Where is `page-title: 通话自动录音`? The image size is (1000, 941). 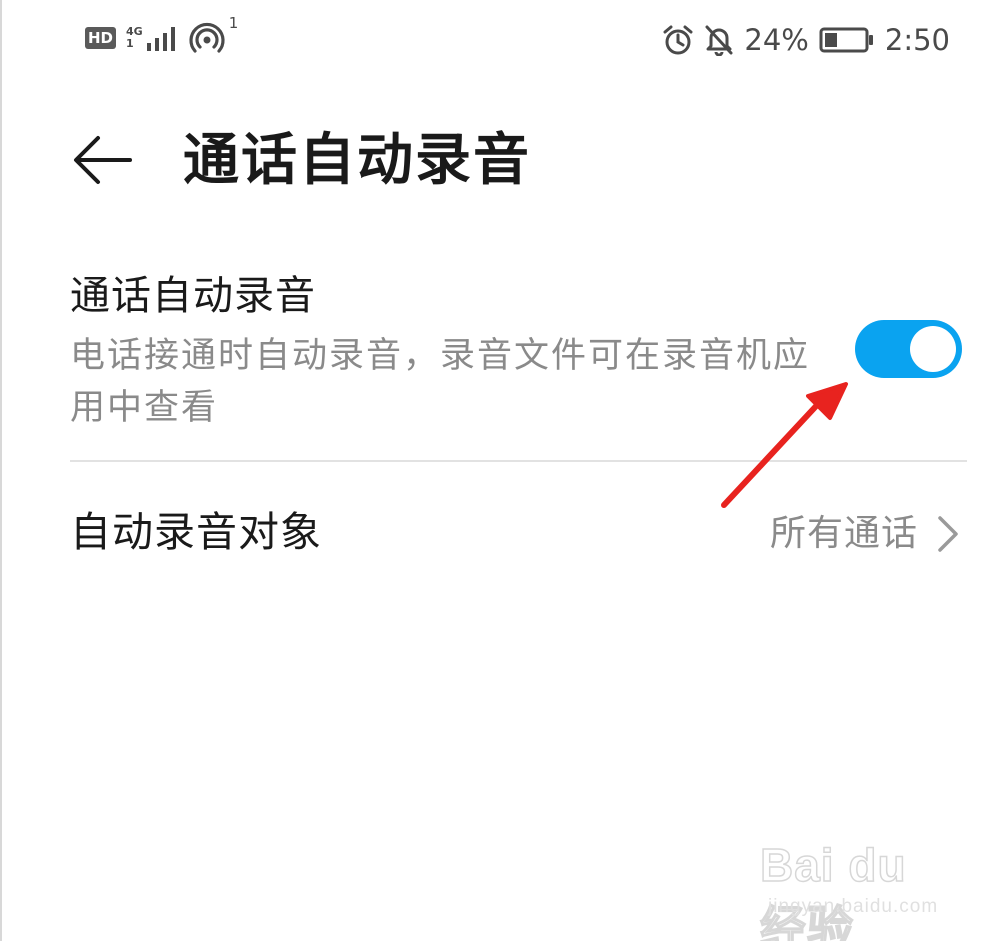
page-title: 通话自动录音 is located at coordinates (357, 160).